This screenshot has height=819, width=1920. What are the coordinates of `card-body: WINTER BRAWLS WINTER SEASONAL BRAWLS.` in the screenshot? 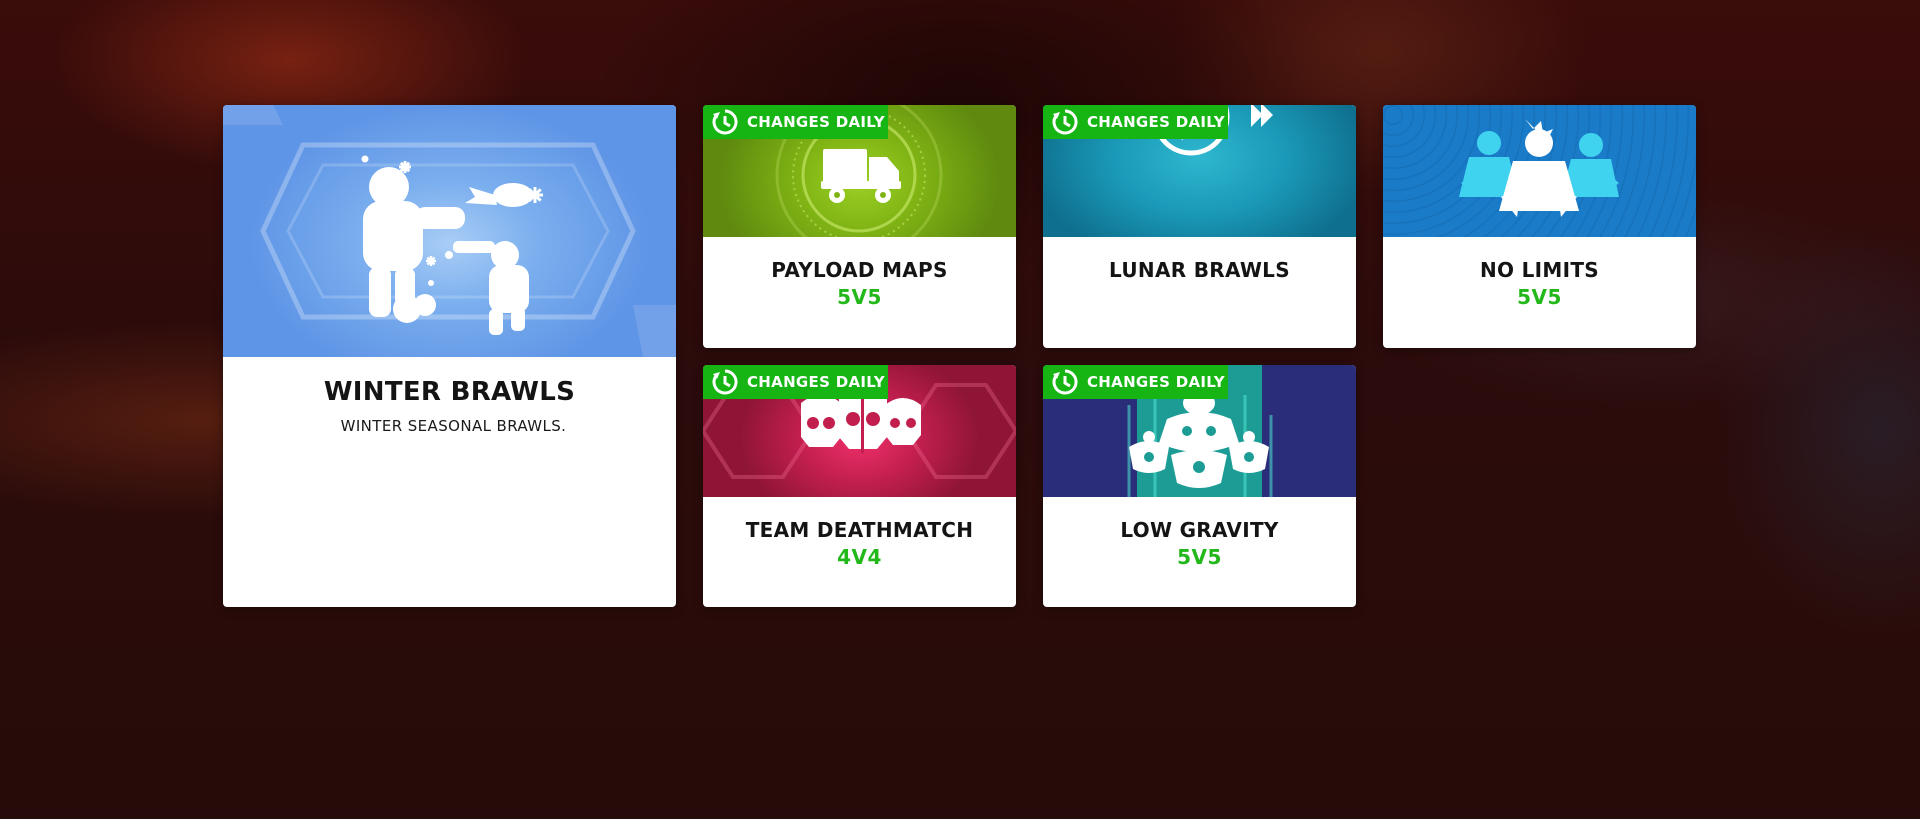 It's located at (449, 396).